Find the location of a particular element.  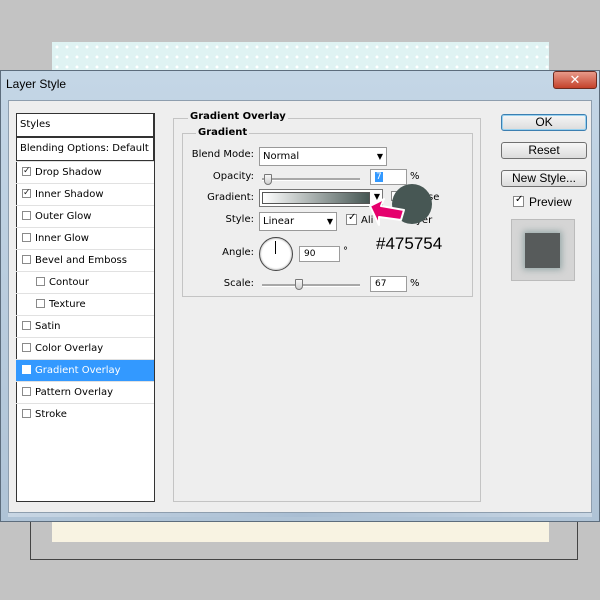

hex-color-label: #475754 is located at coordinates (409, 243).